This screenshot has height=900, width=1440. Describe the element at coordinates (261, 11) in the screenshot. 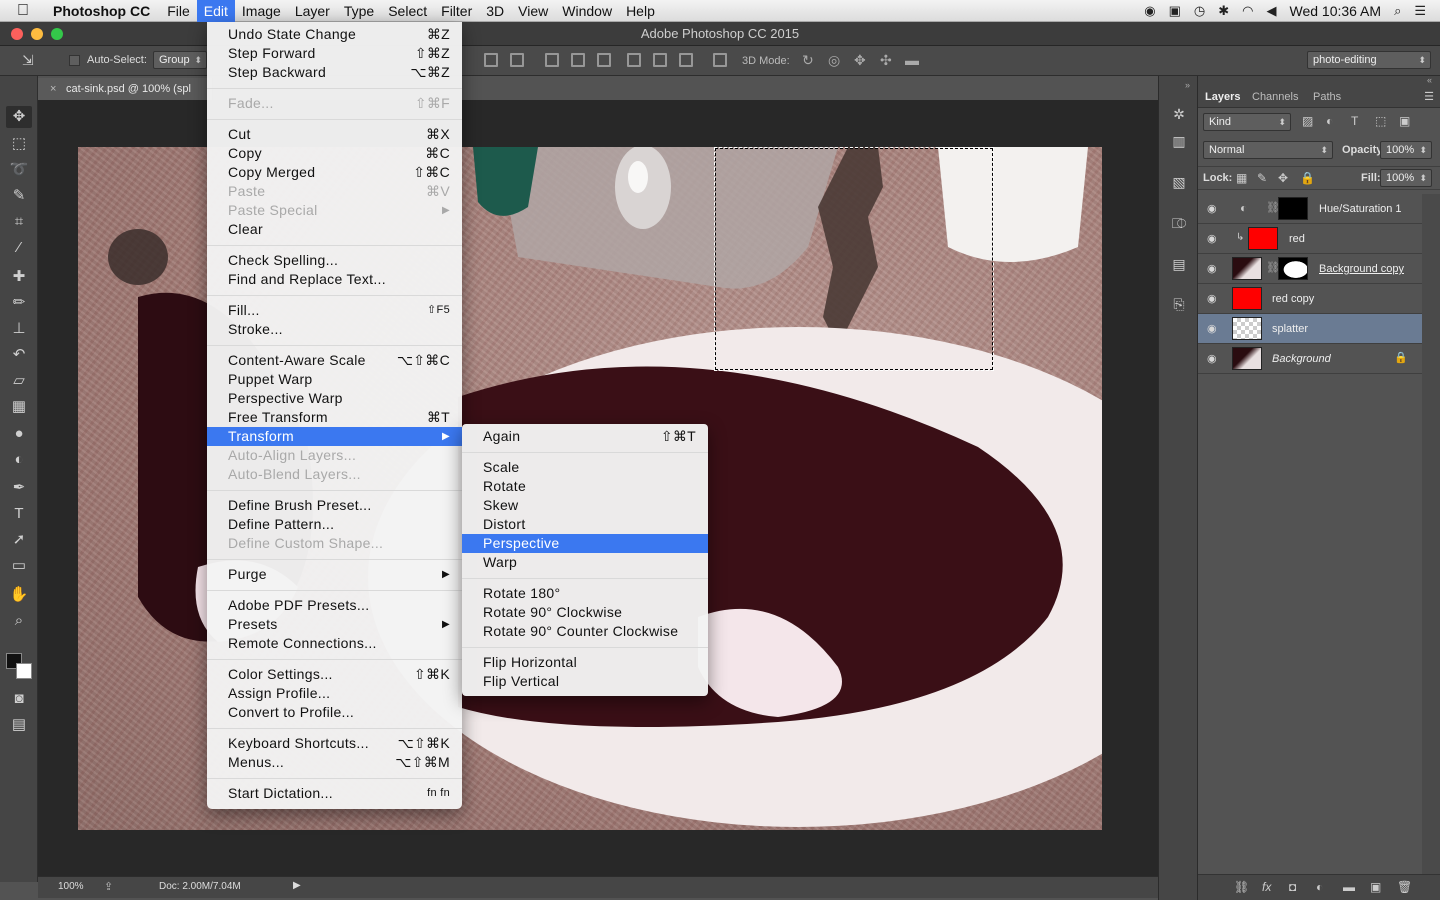

I see `menu-image: Image` at that location.